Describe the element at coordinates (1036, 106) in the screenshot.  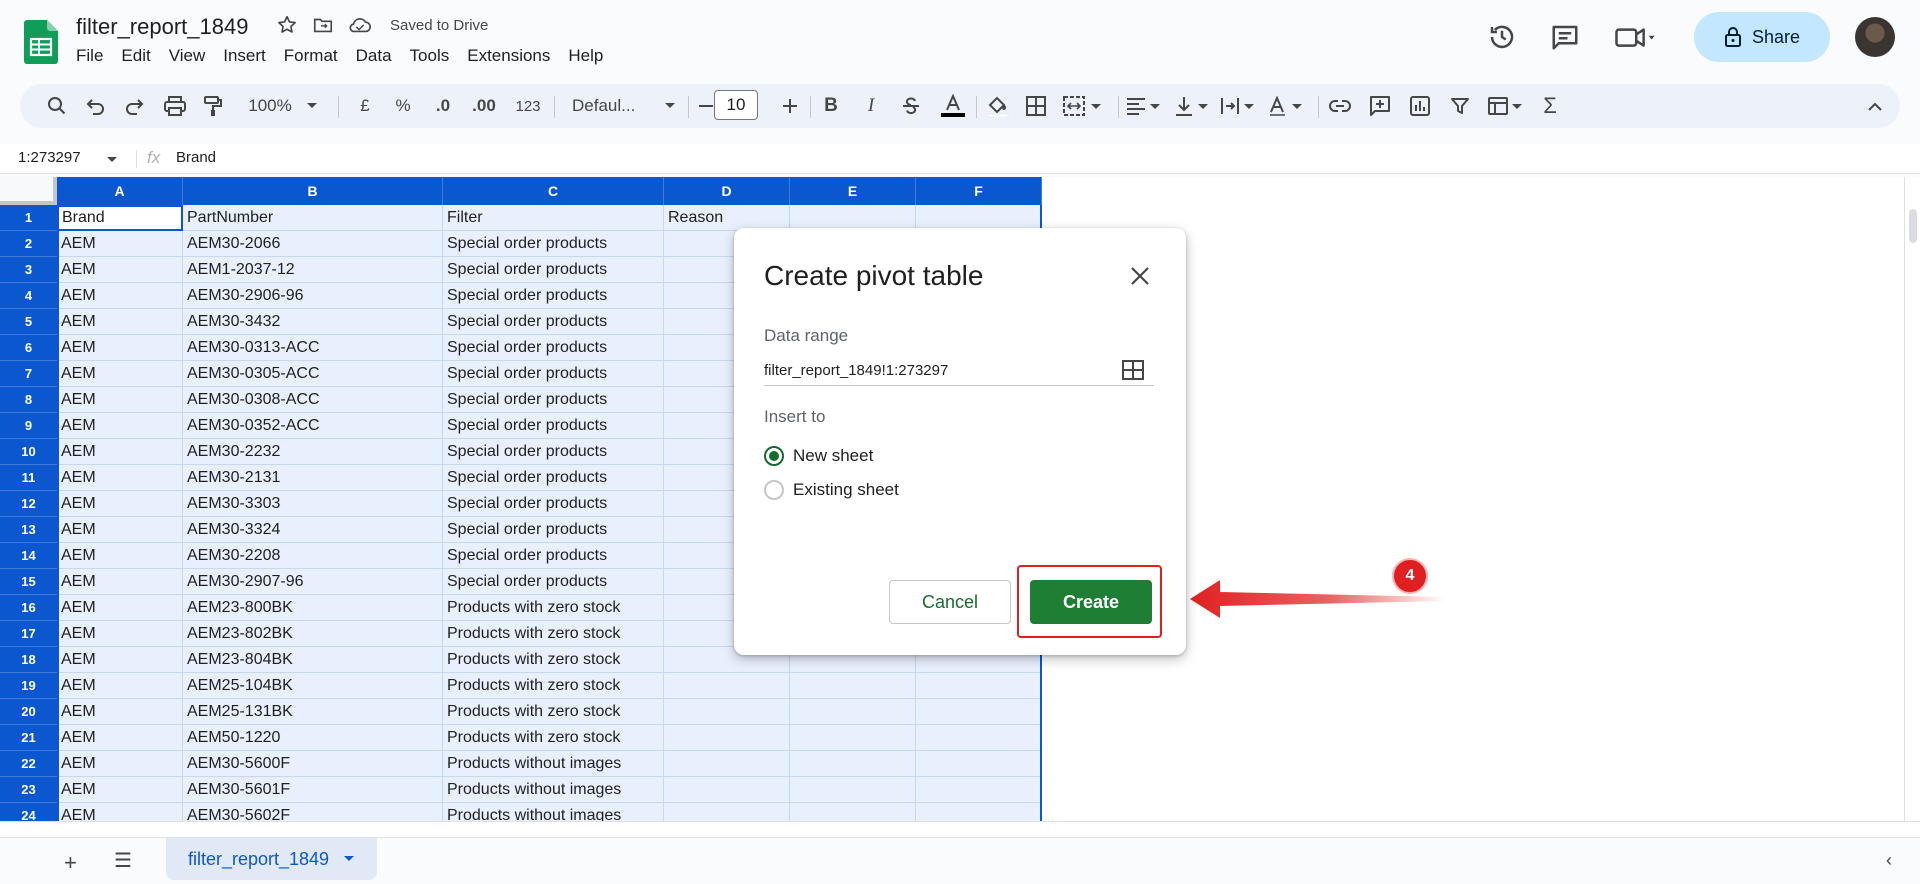
I see `borders-icon` at that location.